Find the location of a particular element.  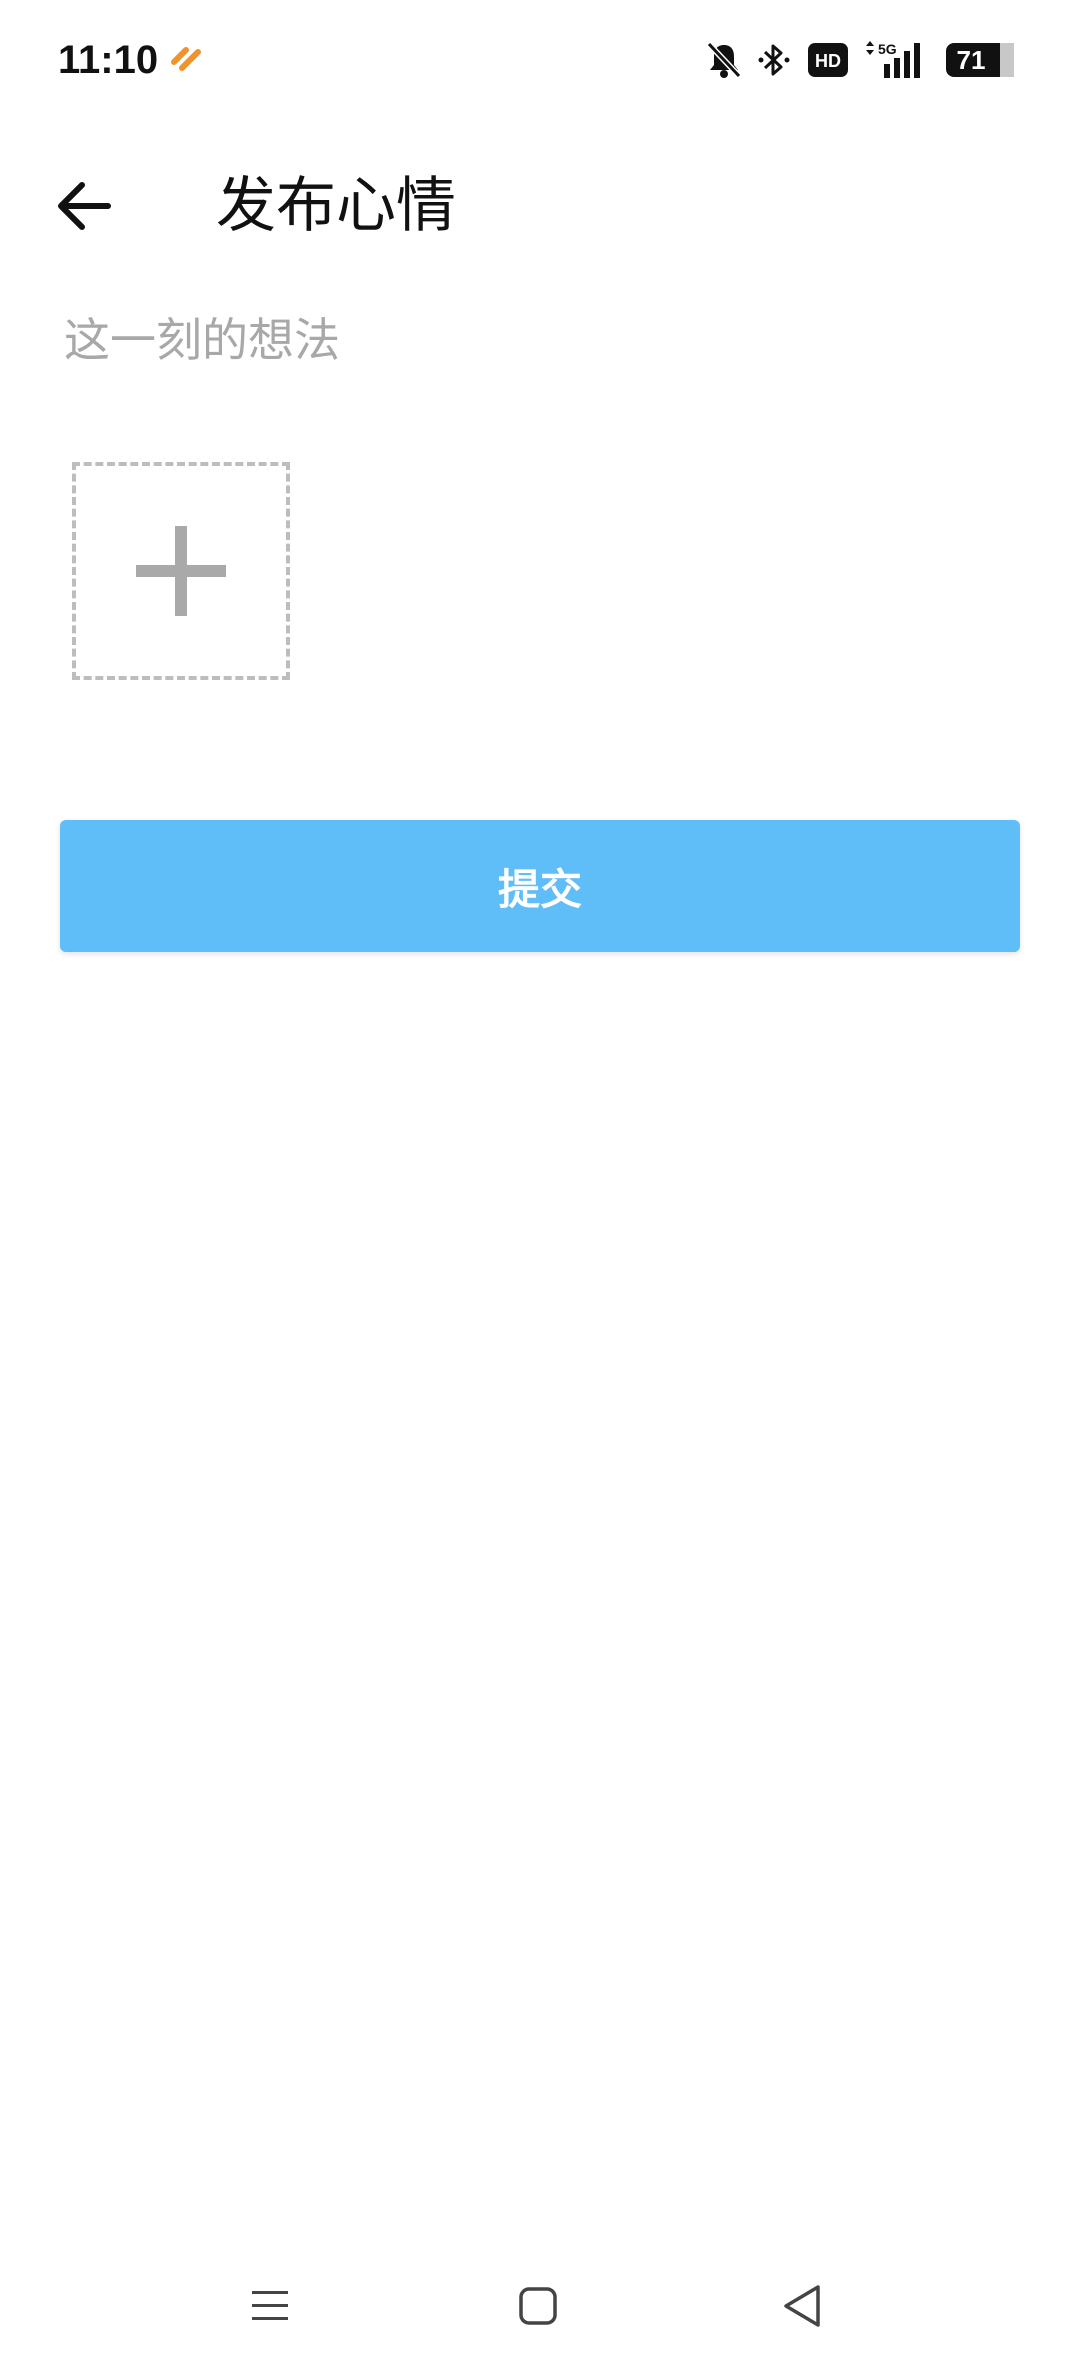

system-nav-bar is located at coordinates (540, 2311).